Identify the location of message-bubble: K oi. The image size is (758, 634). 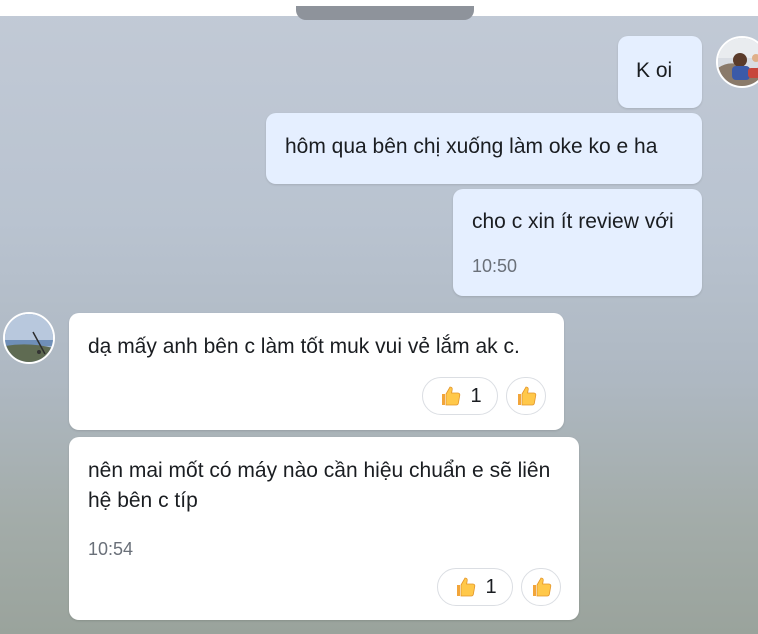
(660, 72).